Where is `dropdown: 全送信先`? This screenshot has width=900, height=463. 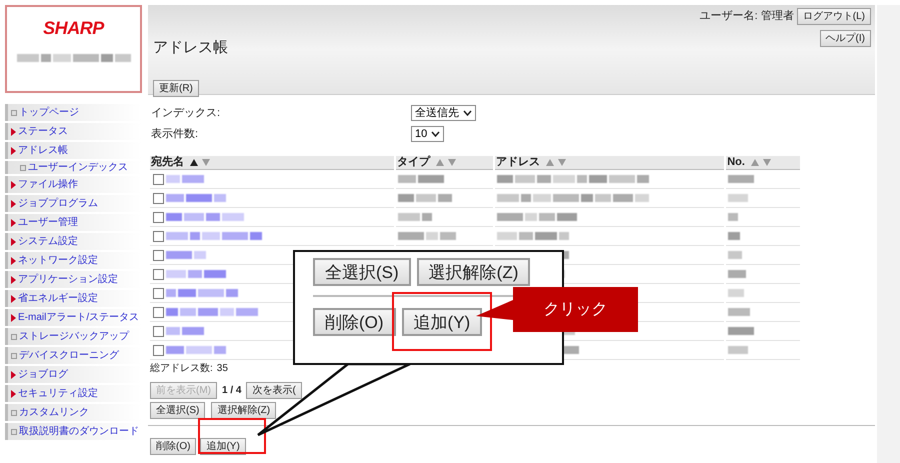 dropdown: 全送信先 is located at coordinates (443, 113).